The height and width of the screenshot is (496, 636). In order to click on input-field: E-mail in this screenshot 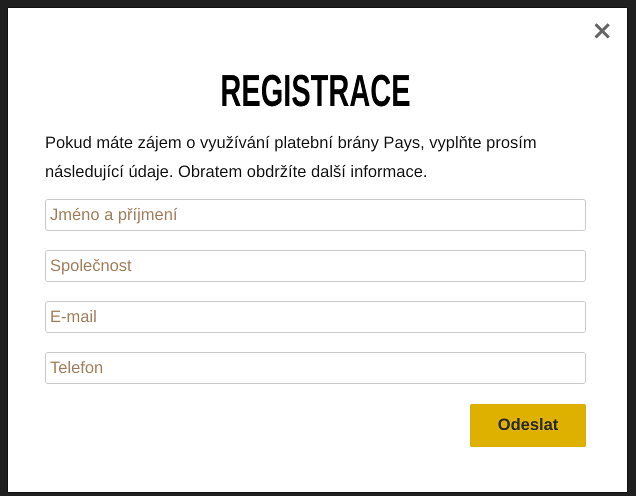, I will do `click(315, 317)`.